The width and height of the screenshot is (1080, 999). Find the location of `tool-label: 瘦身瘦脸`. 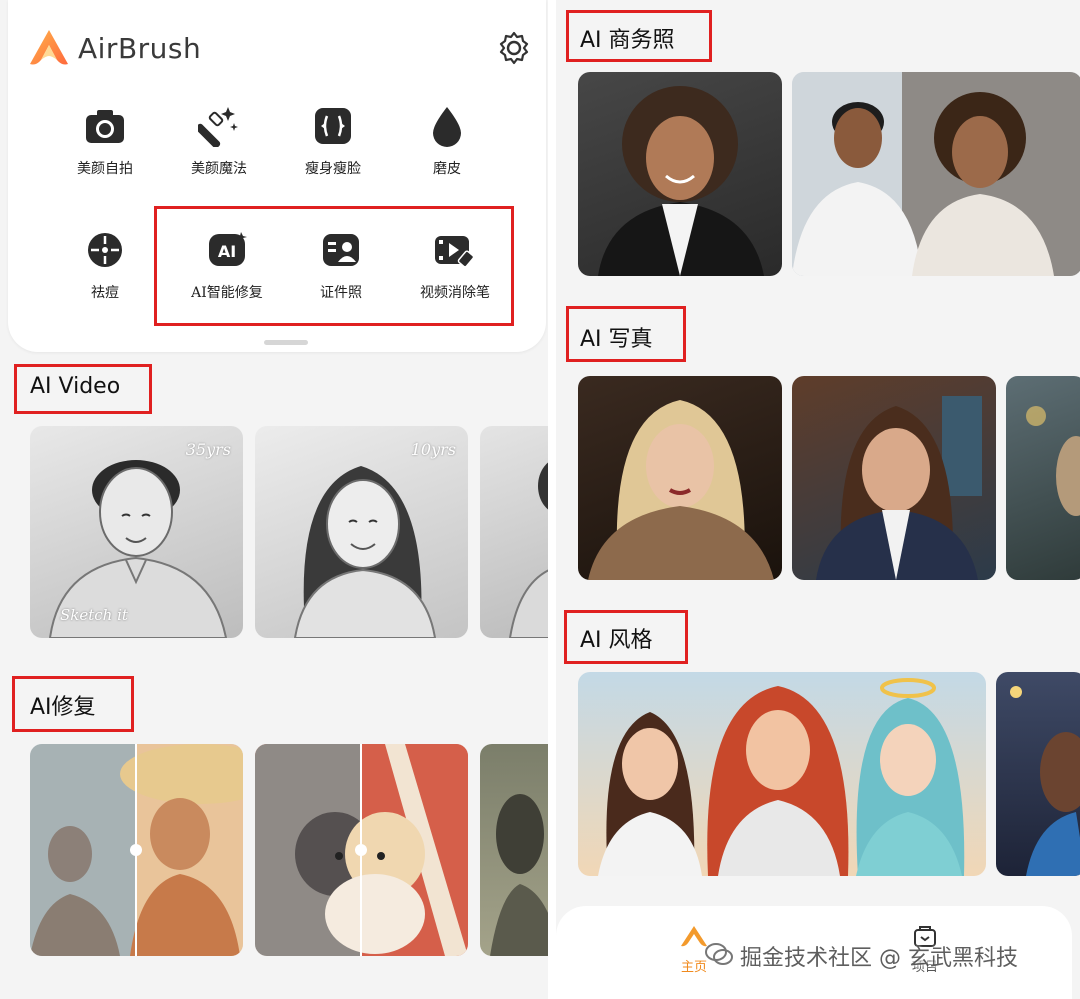

tool-label: 瘦身瘦脸 is located at coordinates (333, 169).